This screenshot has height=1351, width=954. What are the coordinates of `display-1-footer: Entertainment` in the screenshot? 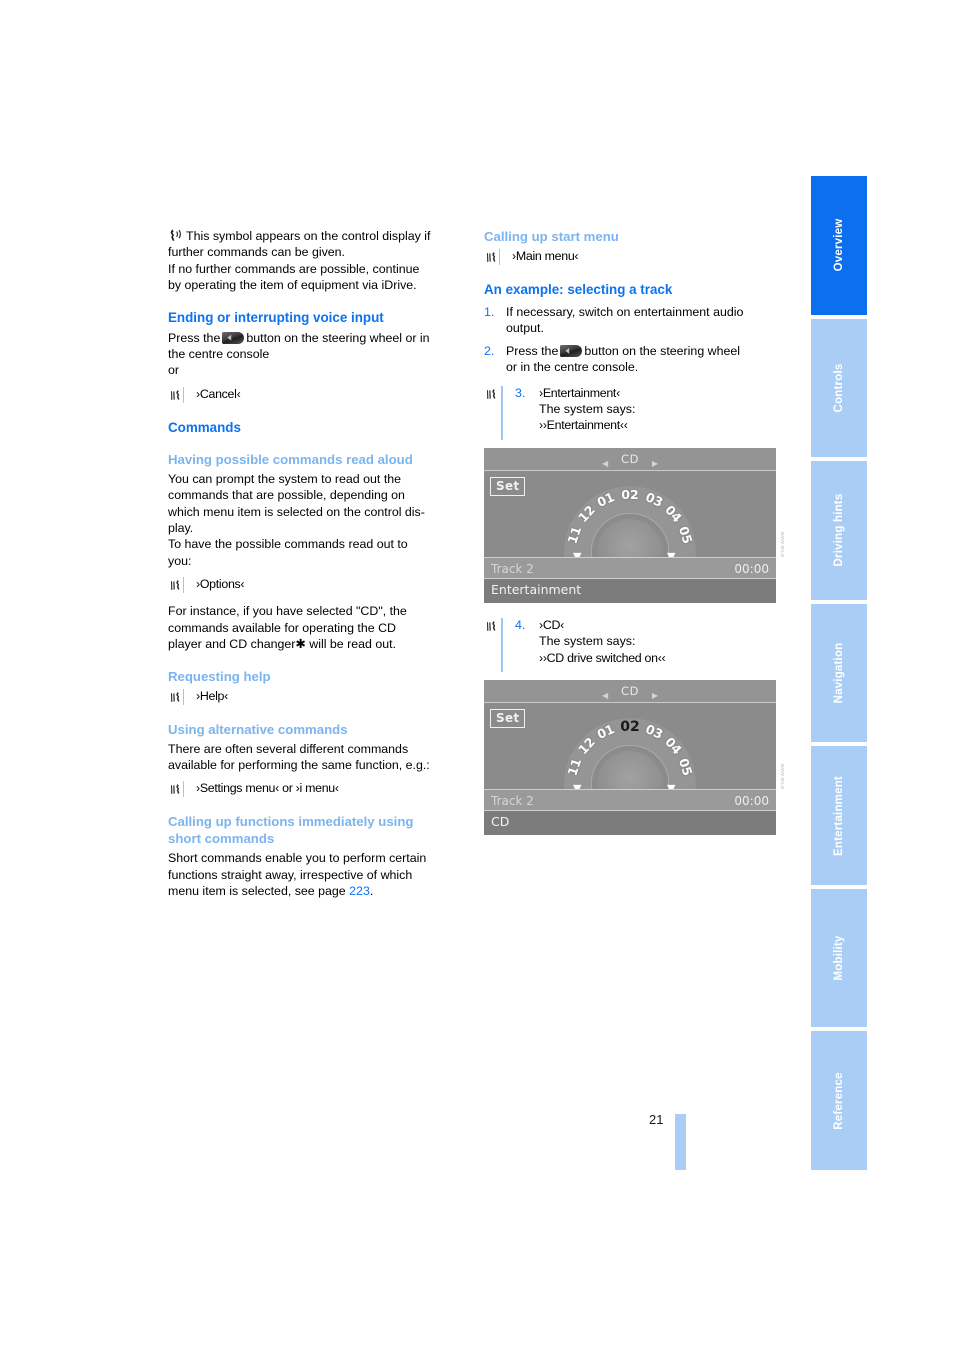 It's located at (630, 590).